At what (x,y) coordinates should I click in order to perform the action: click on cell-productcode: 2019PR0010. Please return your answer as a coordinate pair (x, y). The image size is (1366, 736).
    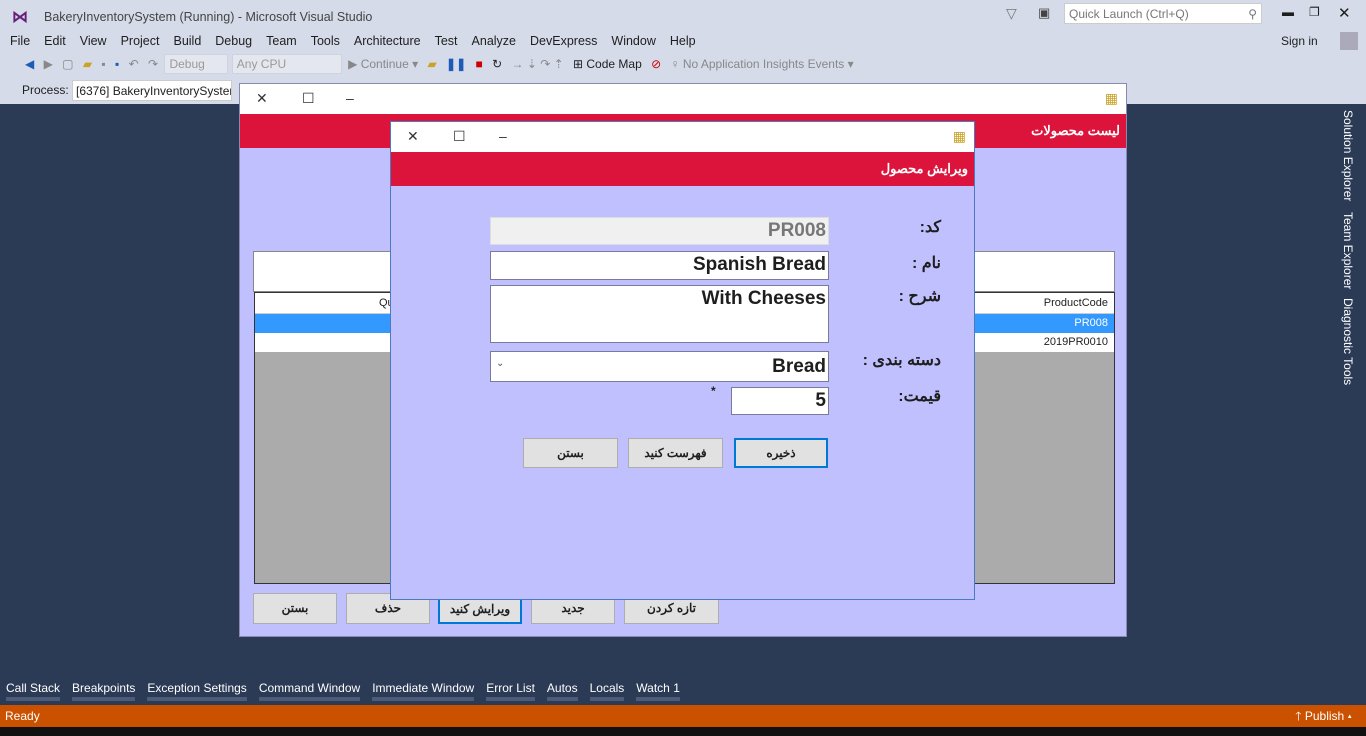
    Looking at the image, I should click on (1075, 342).